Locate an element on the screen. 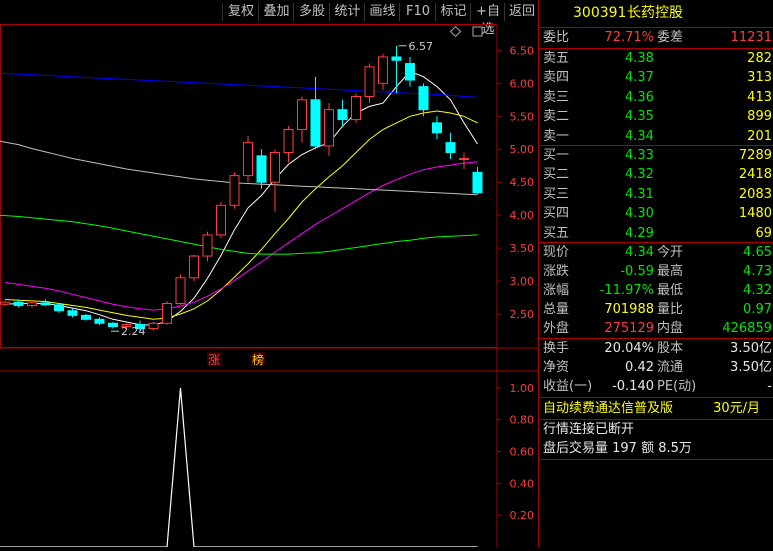 The height and width of the screenshot is (551, 773). back-button: 返回 is located at coordinates (521, 12).